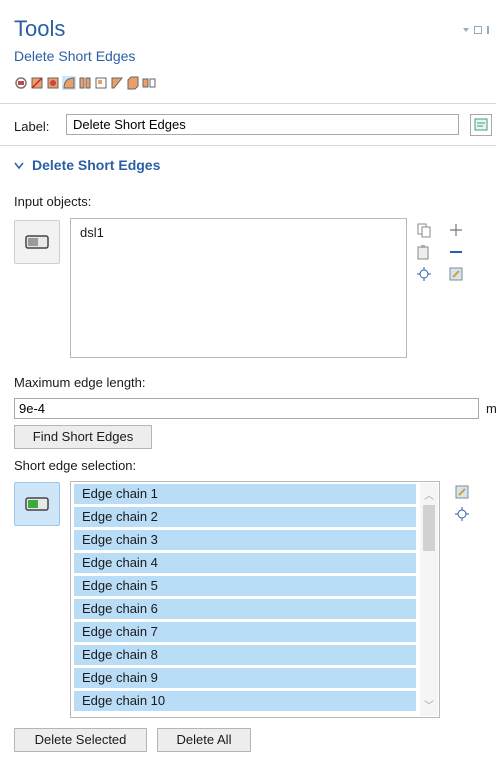 The image size is (496, 764). I want to click on edge-icon, so click(37, 83).